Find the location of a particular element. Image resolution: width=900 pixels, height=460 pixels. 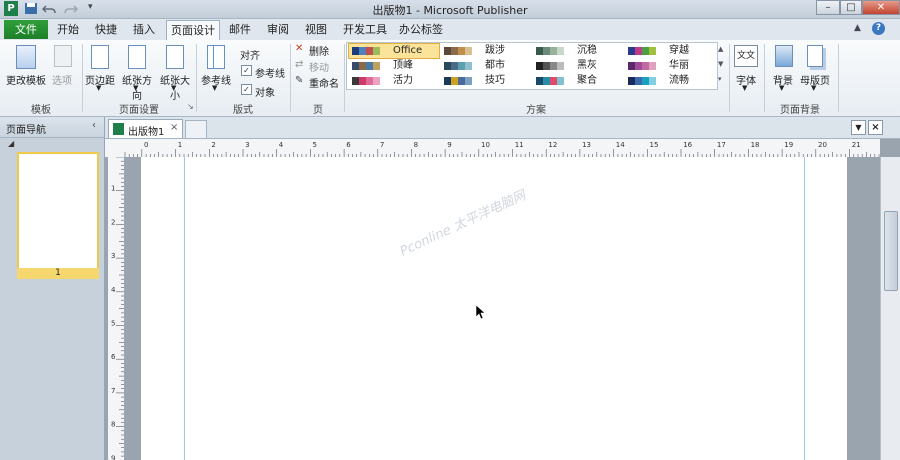

objects-checkbox: ✓ is located at coordinates (246, 89).